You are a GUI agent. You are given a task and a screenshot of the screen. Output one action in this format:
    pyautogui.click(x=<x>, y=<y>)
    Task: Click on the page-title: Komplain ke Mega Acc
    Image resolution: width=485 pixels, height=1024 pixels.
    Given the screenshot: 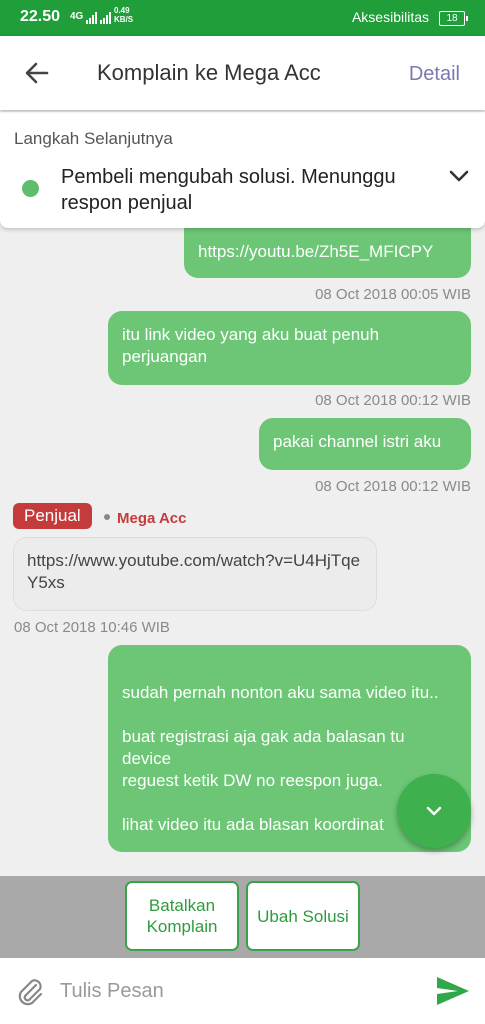 What is the action you would take?
    pyautogui.click(x=209, y=72)
    